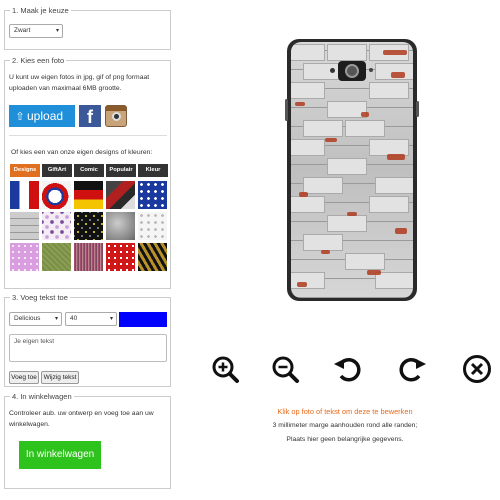 The image size is (500, 500). I want to click on upload-icon: ⇧, so click(20, 117).